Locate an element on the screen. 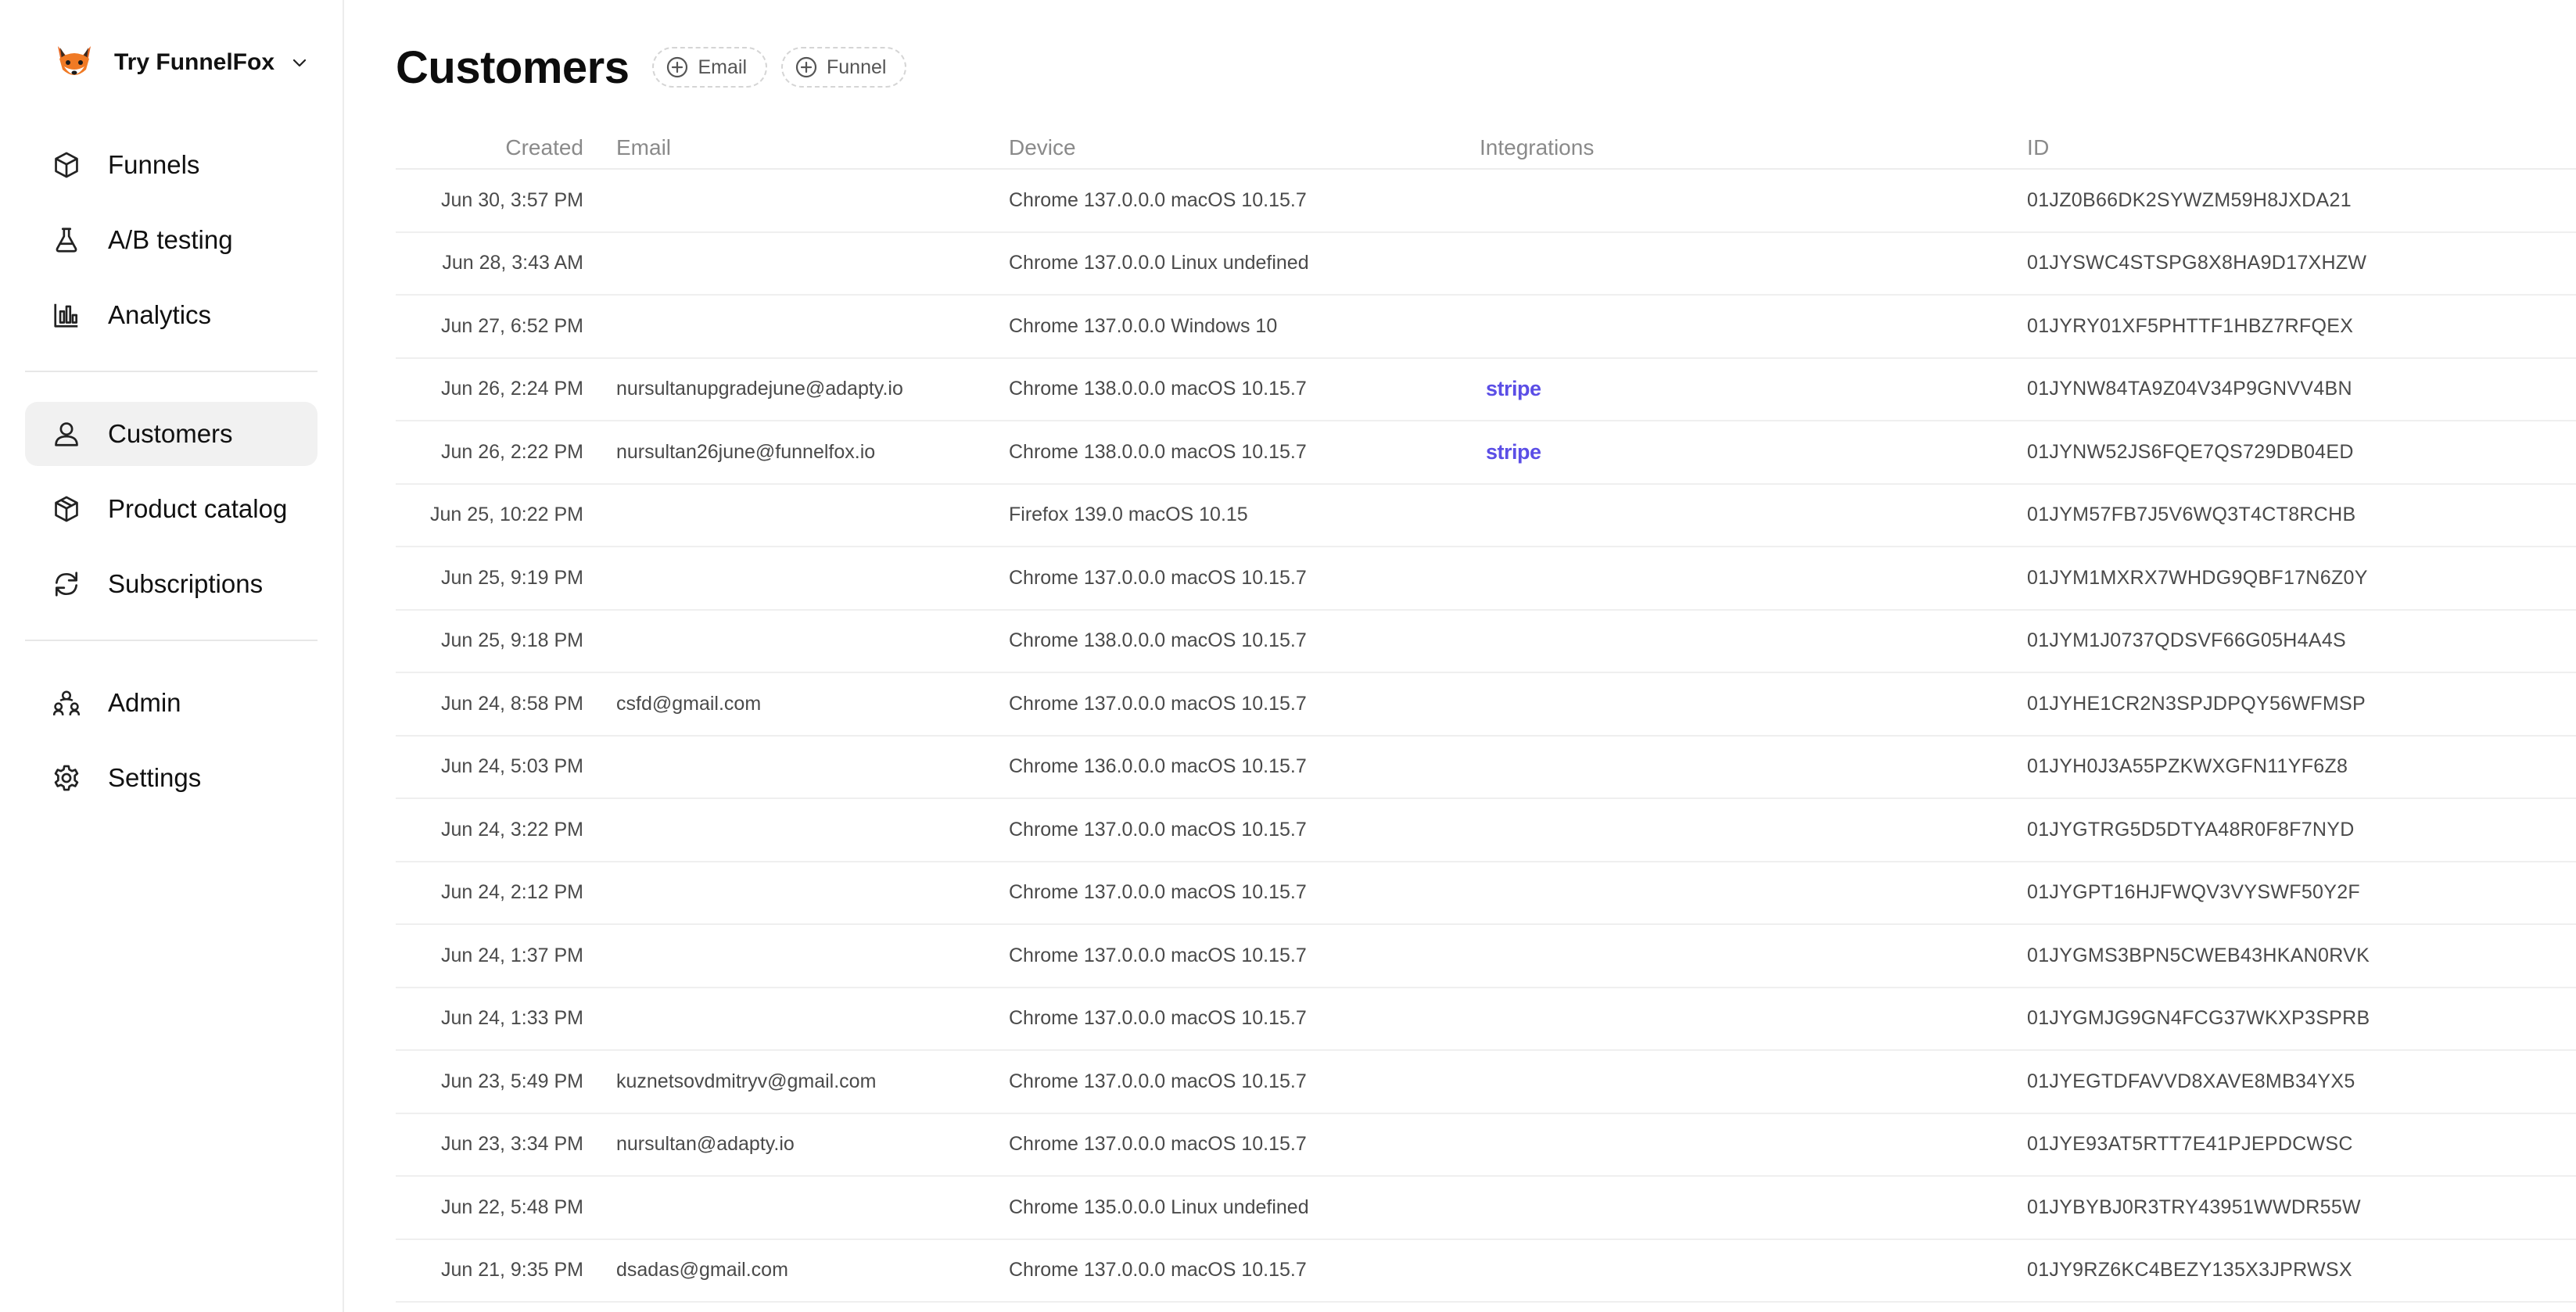 This screenshot has height=1312, width=2576. cell-created: Jun 25, 9:18 PM is located at coordinates (489, 641).